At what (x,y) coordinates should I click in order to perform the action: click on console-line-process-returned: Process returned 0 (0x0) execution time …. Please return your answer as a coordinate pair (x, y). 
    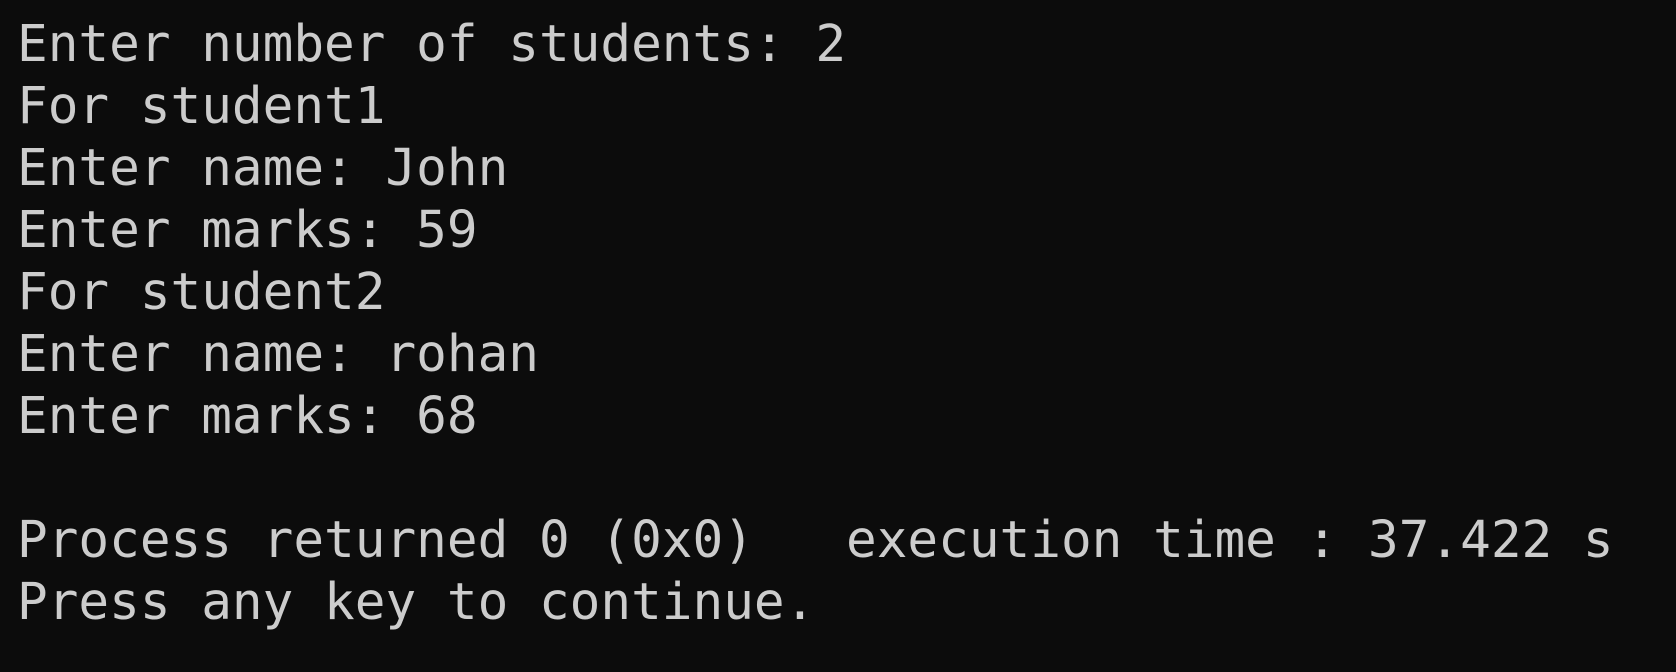
    Looking at the image, I should click on (815, 540).